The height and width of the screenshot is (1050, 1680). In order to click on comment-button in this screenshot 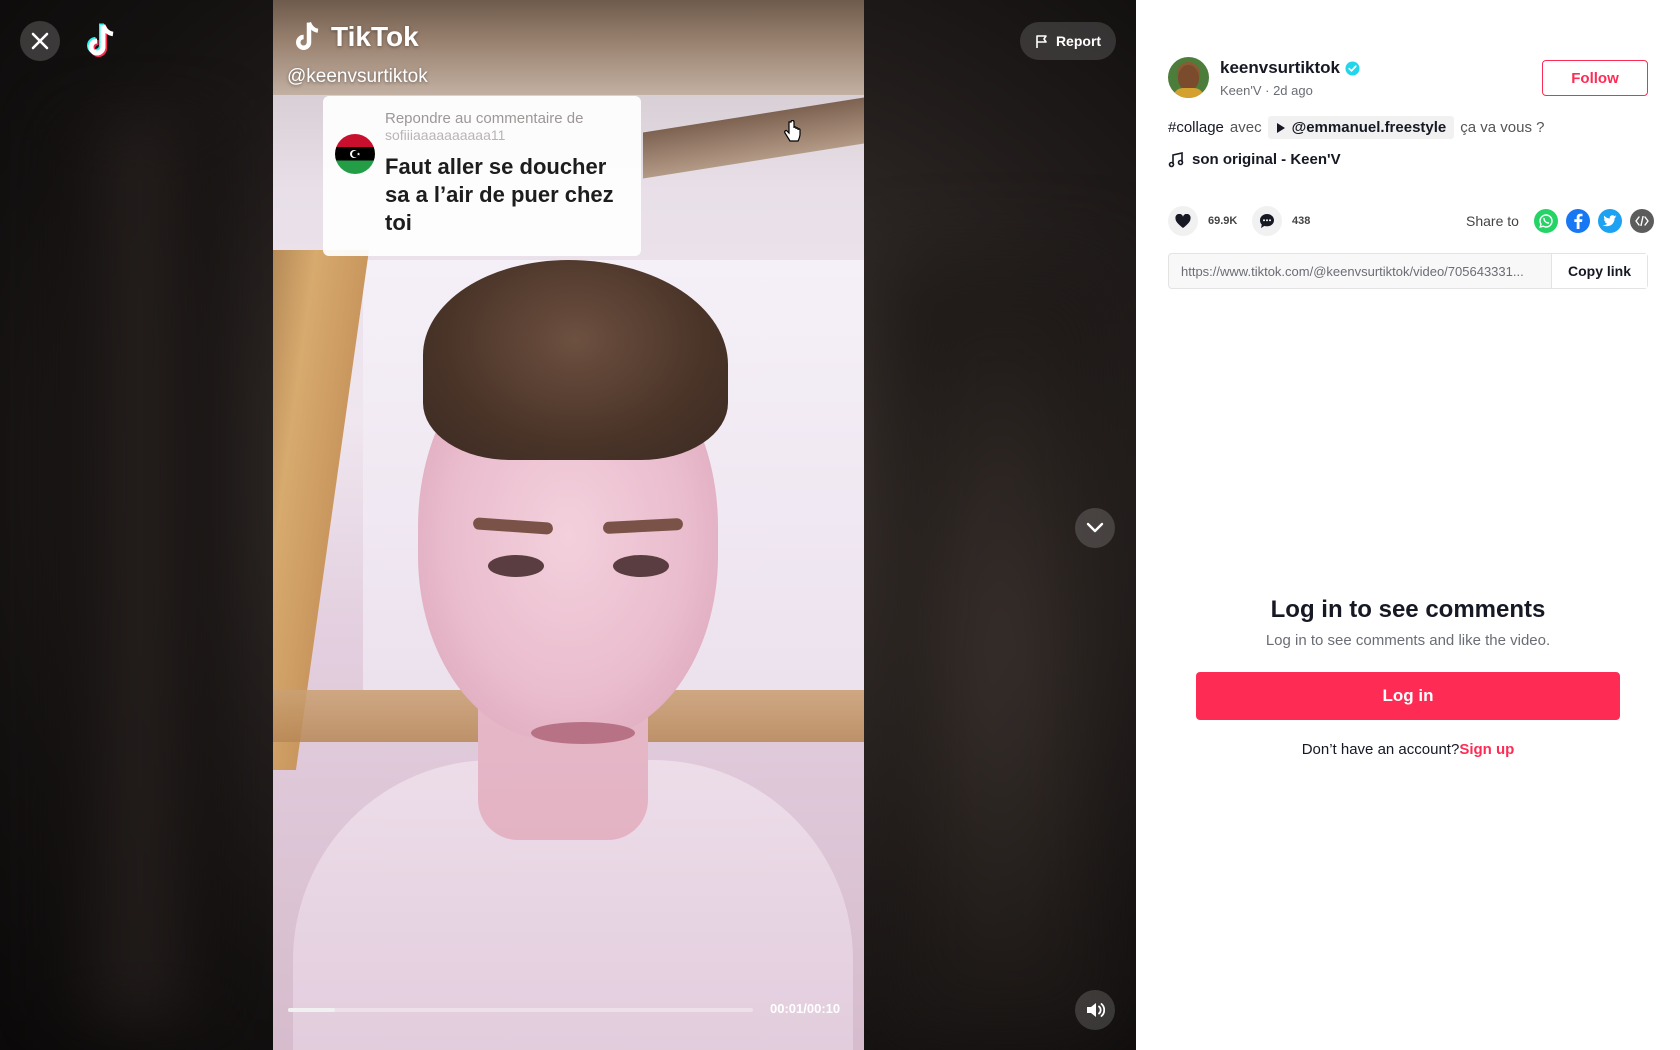, I will do `click(1267, 221)`.